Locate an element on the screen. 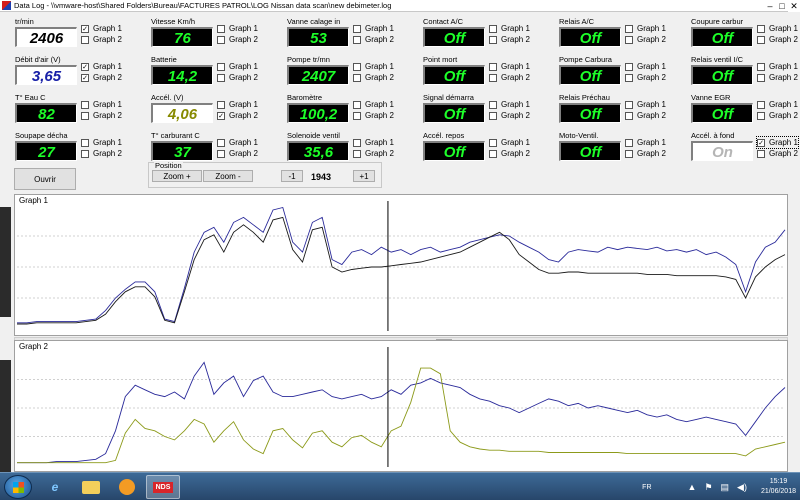  show-hidden-icons-icon: ▲ is located at coordinates (692, 487).